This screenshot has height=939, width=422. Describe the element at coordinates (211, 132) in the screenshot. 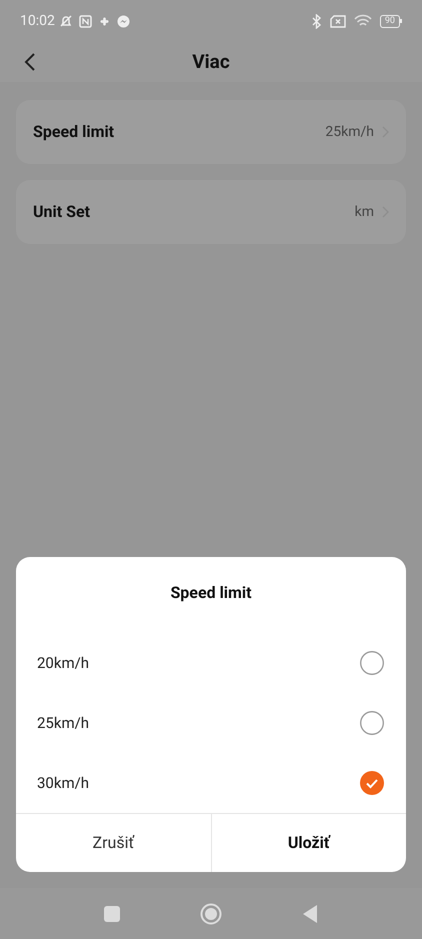

I see `settings-row: Speed limit 25km/h` at that location.